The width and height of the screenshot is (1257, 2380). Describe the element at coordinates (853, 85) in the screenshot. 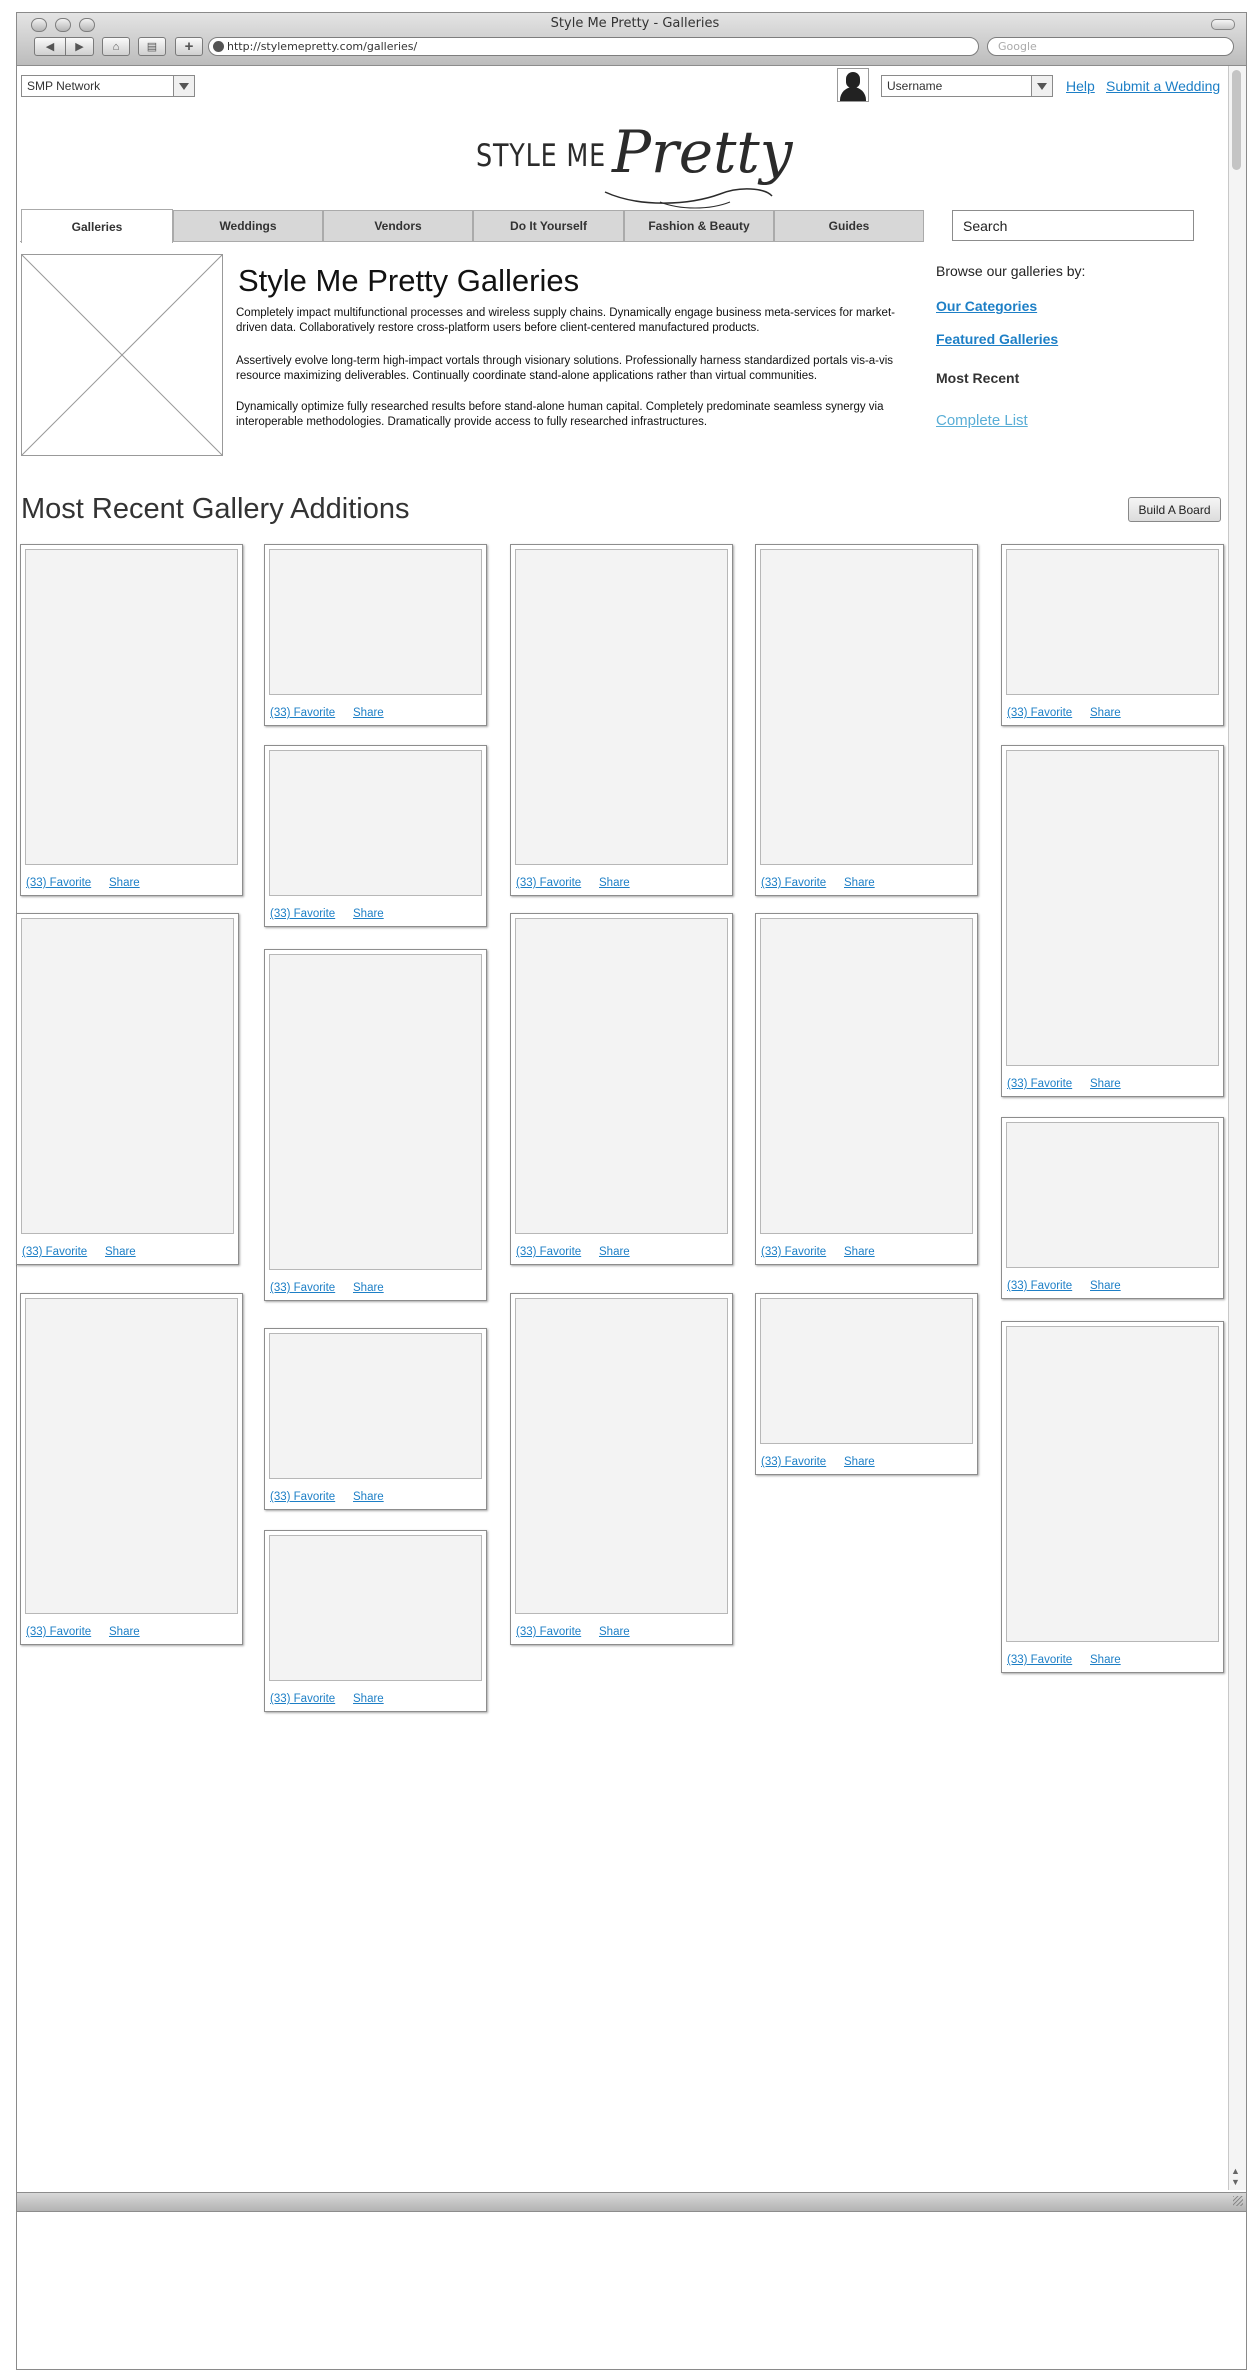

I see `avatar` at that location.